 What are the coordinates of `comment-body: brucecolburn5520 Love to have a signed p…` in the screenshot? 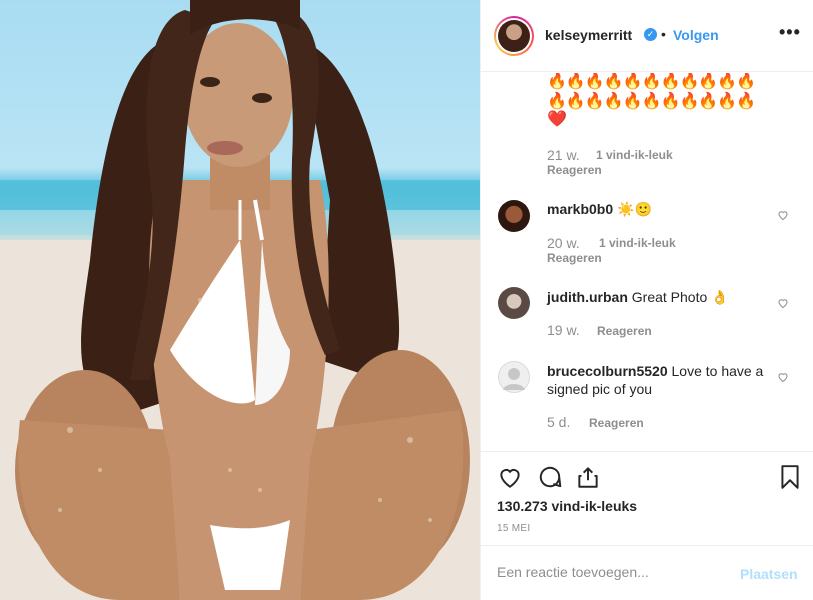 It's located at (657, 380).